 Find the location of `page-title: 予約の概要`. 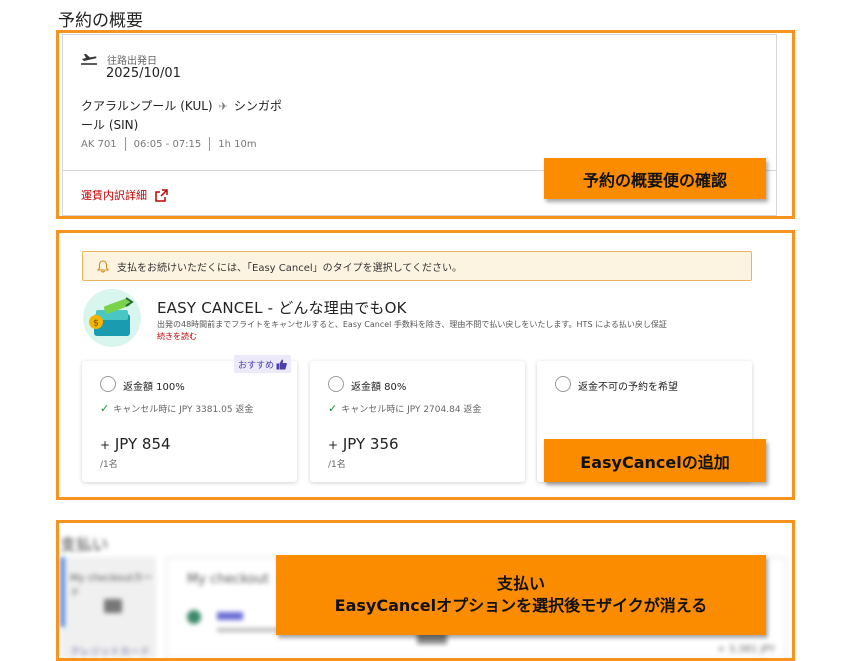

page-title: 予約の概要 is located at coordinates (100, 21).